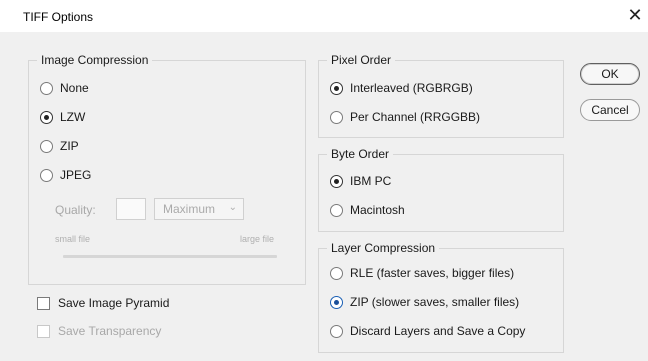  Describe the element at coordinates (76, 175) in the screenshot. I see `radio-jpeg-label: JPEG` at that location.